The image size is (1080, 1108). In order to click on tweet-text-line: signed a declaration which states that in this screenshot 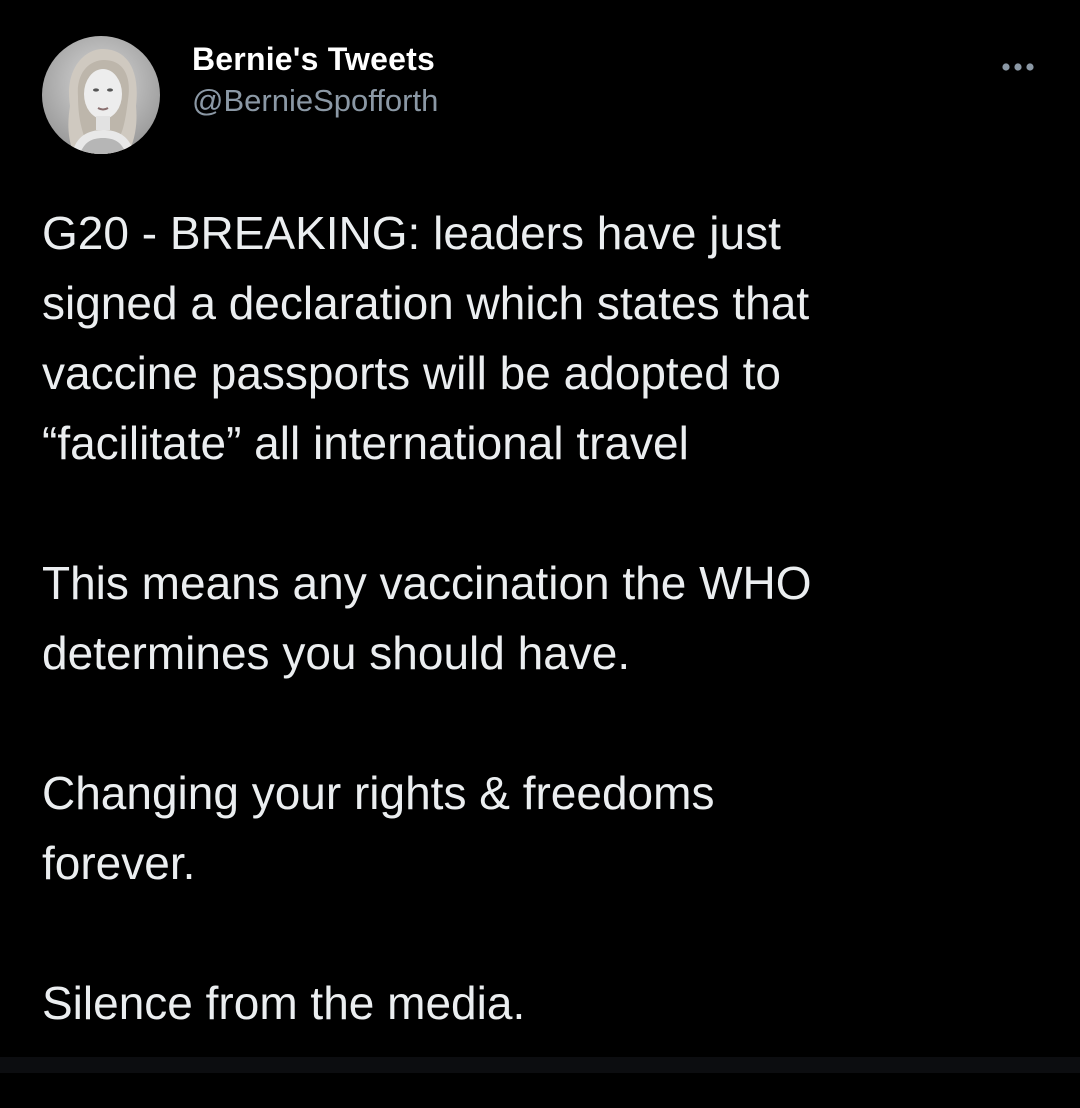, I will do `click(426, 303)`.